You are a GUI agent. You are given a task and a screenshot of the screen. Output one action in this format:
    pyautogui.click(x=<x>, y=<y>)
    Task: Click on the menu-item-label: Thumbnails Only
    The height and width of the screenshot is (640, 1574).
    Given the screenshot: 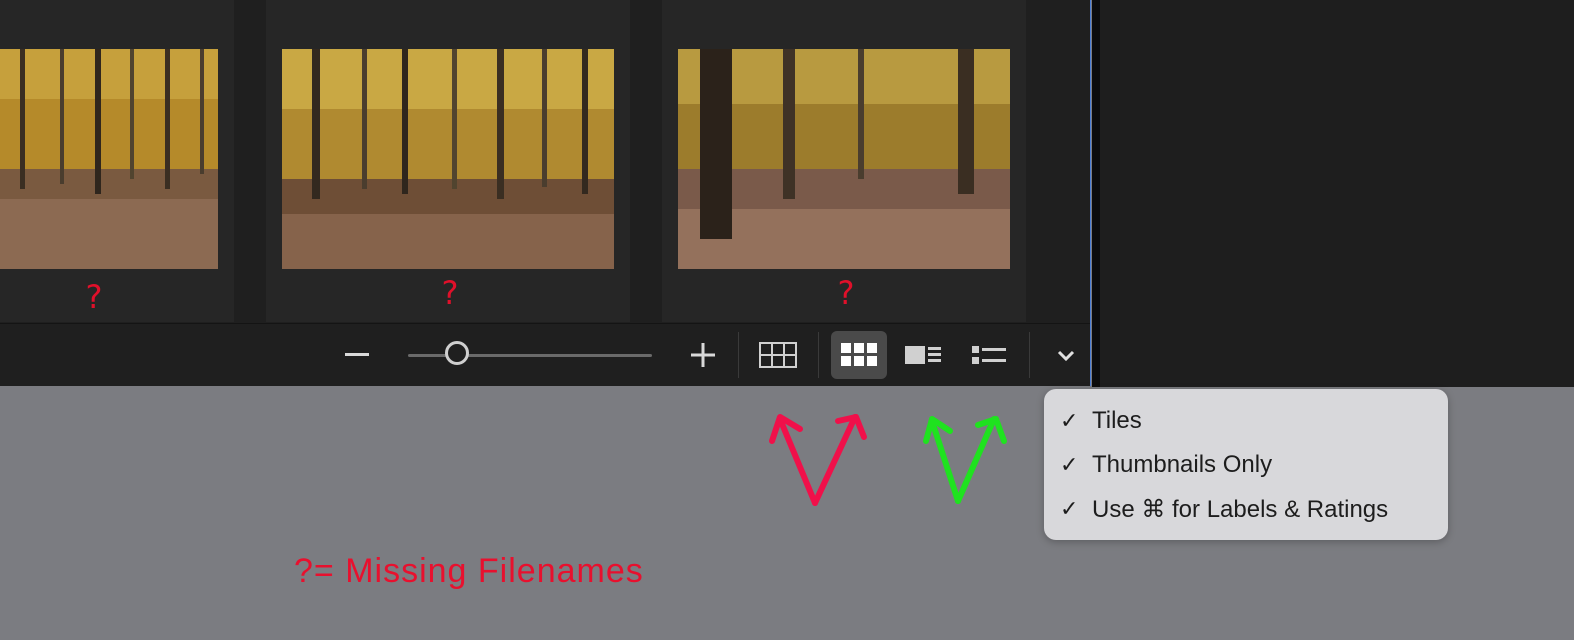 What is the action you would take?
    pyautogui.click(x=1182, y=464)
    